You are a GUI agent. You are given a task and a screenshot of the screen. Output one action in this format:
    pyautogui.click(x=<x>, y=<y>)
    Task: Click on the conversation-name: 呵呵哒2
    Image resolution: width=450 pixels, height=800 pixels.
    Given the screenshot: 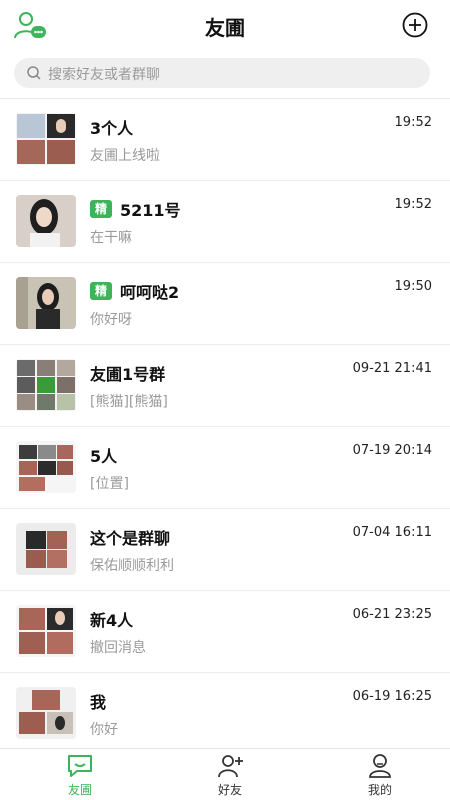 What is the action you would take?
    pyautogui.click(x=150, y=292)
    